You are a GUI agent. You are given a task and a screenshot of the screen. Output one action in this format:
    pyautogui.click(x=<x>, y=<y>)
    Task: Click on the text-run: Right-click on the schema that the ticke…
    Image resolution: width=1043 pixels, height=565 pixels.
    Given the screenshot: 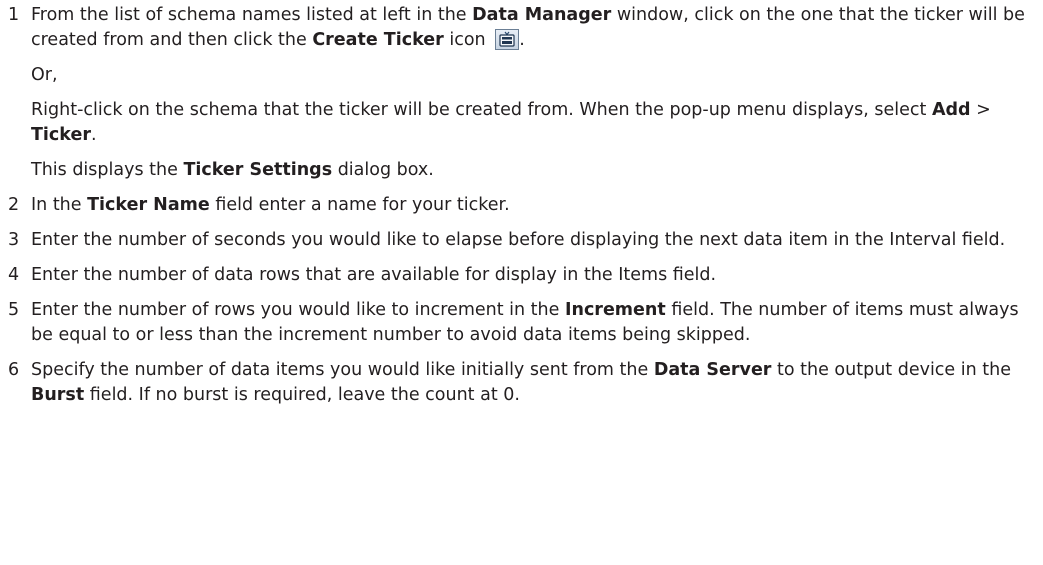 What is the action you would take?
    pyautogui.click(x=481, y=110)
    